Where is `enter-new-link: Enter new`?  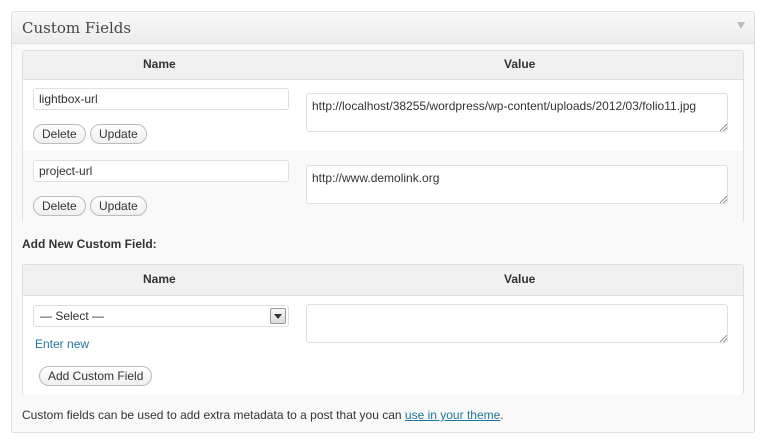 enter-new-link: Enter new is located at coordinates (62, 344).